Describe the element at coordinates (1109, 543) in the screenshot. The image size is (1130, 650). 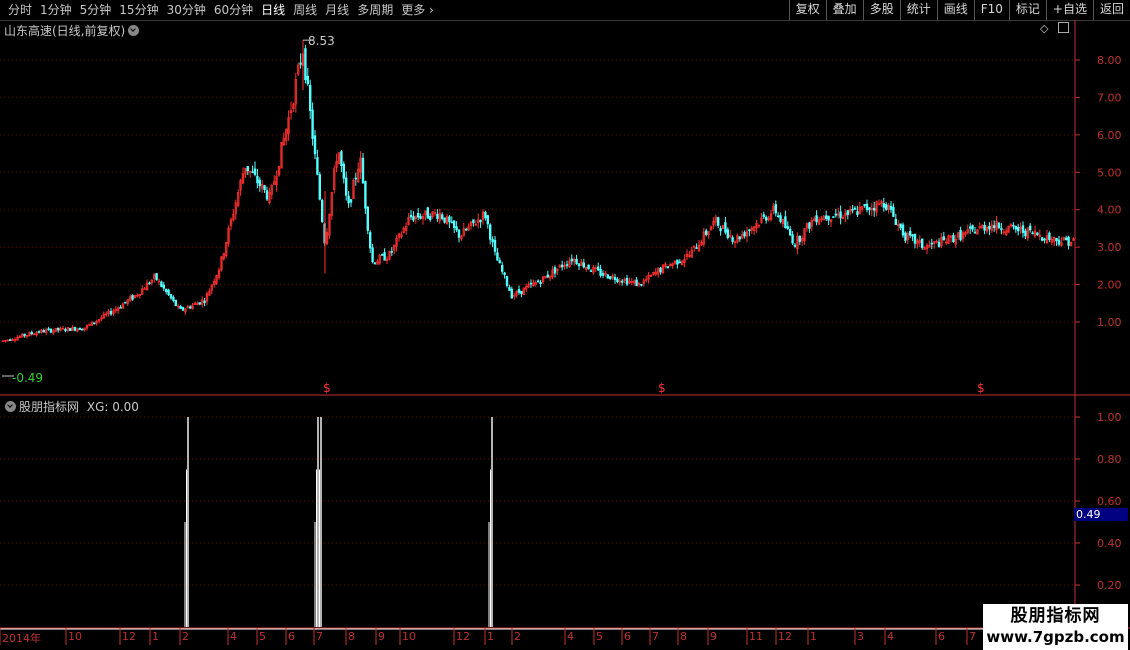
I see `y-tick-label: 0.40` at that location.